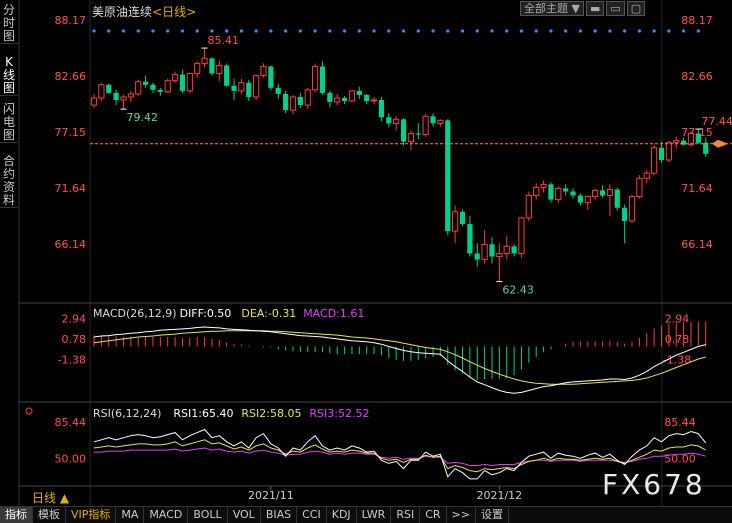  Describe the element at coordinates (492, 515) in the screenshot. I see `indicator-tab-14: 设置` at that location.